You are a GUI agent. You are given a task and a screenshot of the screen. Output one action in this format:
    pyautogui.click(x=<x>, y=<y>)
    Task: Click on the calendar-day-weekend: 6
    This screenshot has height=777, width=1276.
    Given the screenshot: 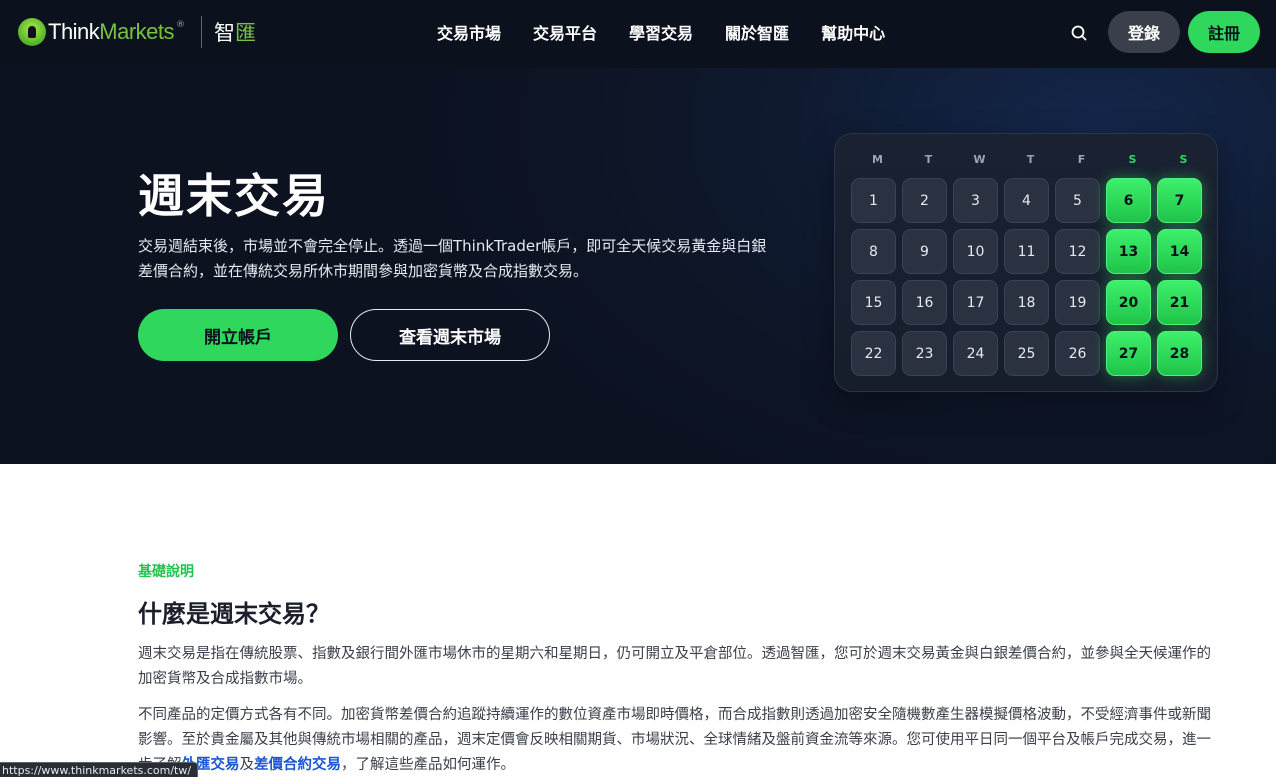 What is the action you would take?
    pyautogui.click(x=1128, y=200)
    